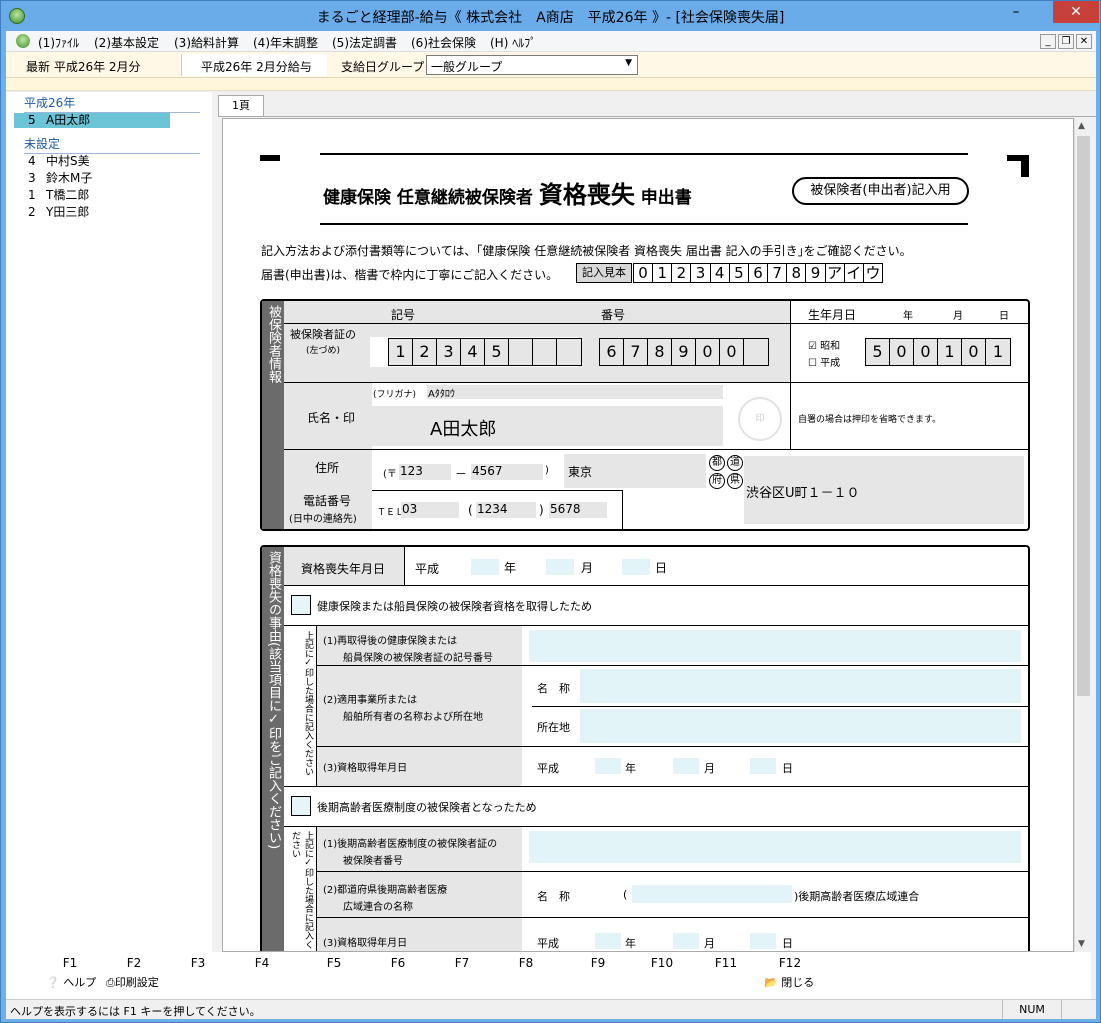  What do you see at coordinates (241, 106) in the screenshot?
I see `tab-page-1: 1頁` at bounding box center [241, 106].